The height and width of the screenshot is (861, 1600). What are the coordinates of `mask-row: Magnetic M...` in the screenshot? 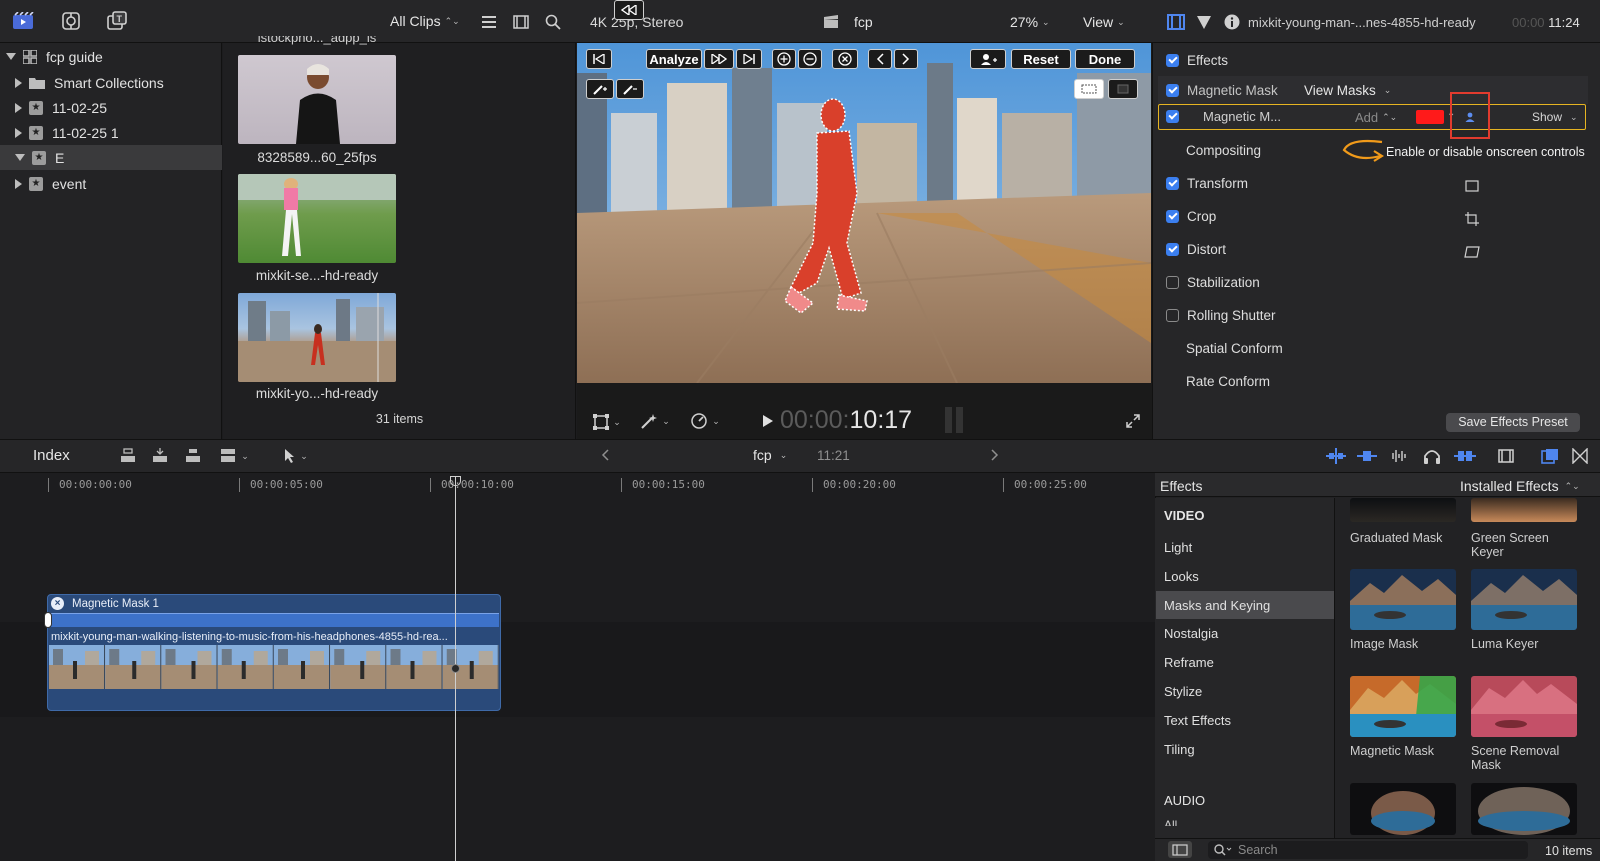 It's located at (1223, 116).